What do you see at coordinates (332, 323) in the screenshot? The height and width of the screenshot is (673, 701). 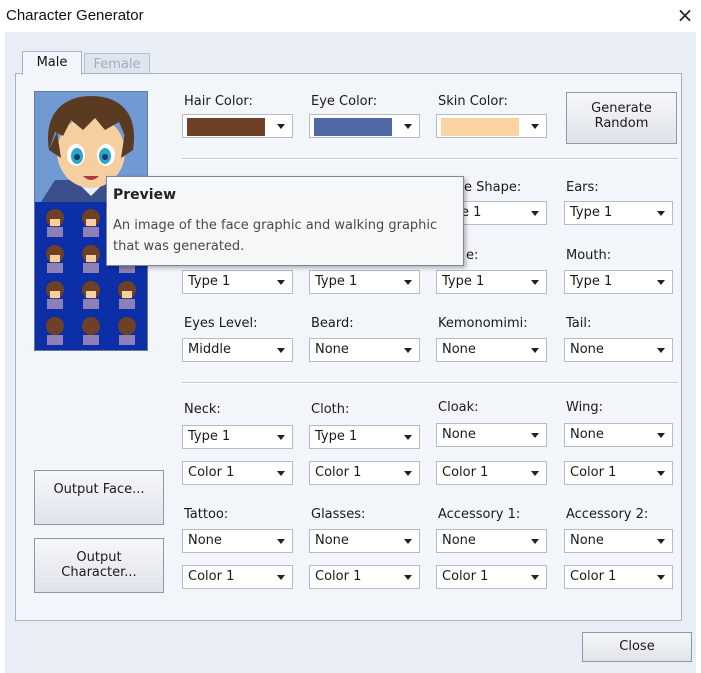 I see `beard-label: Beard:` at bounding box center [332, 323].